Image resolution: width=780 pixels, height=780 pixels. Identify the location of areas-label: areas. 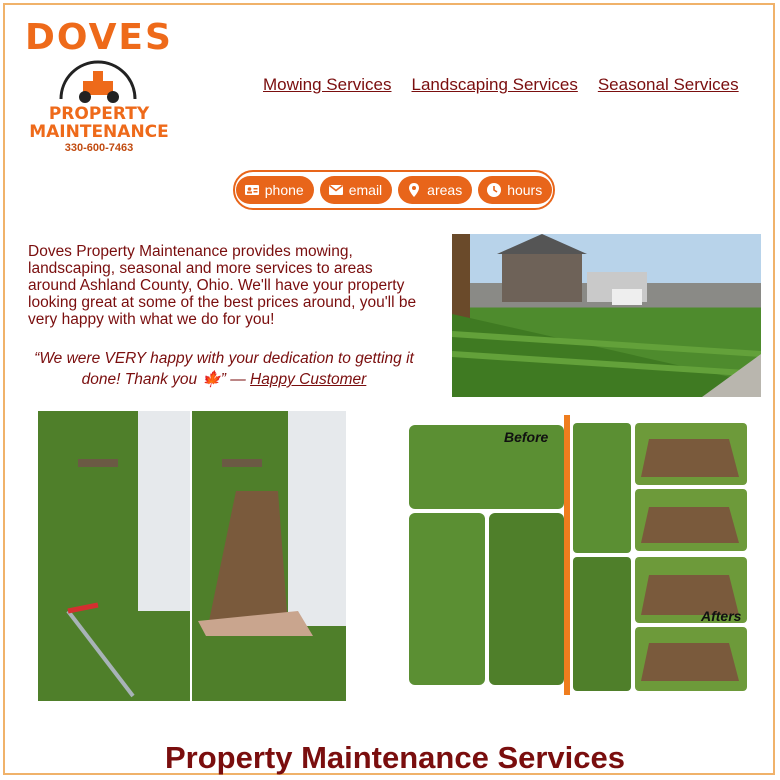
(445, 190).